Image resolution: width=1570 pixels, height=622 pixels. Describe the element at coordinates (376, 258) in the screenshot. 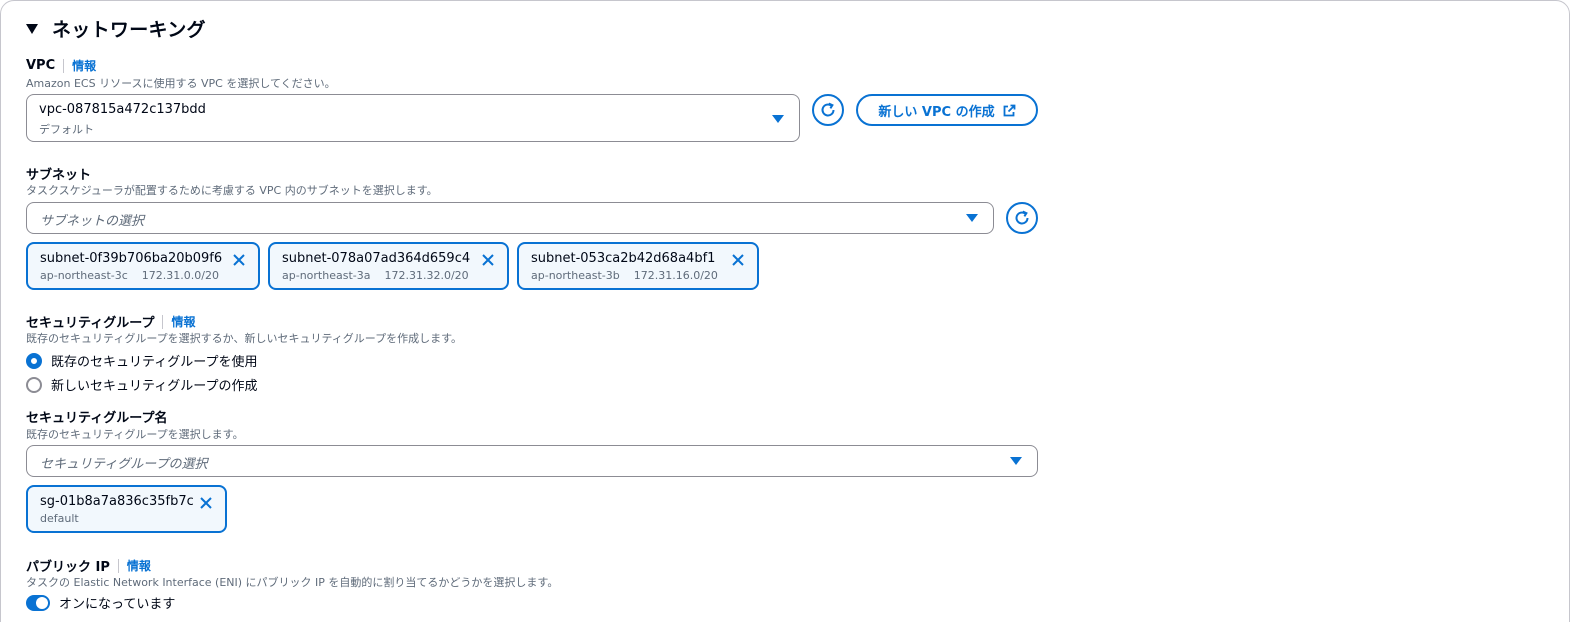

I see `subnet-token-id: subnet-078a07ad364d659c4` at that location.